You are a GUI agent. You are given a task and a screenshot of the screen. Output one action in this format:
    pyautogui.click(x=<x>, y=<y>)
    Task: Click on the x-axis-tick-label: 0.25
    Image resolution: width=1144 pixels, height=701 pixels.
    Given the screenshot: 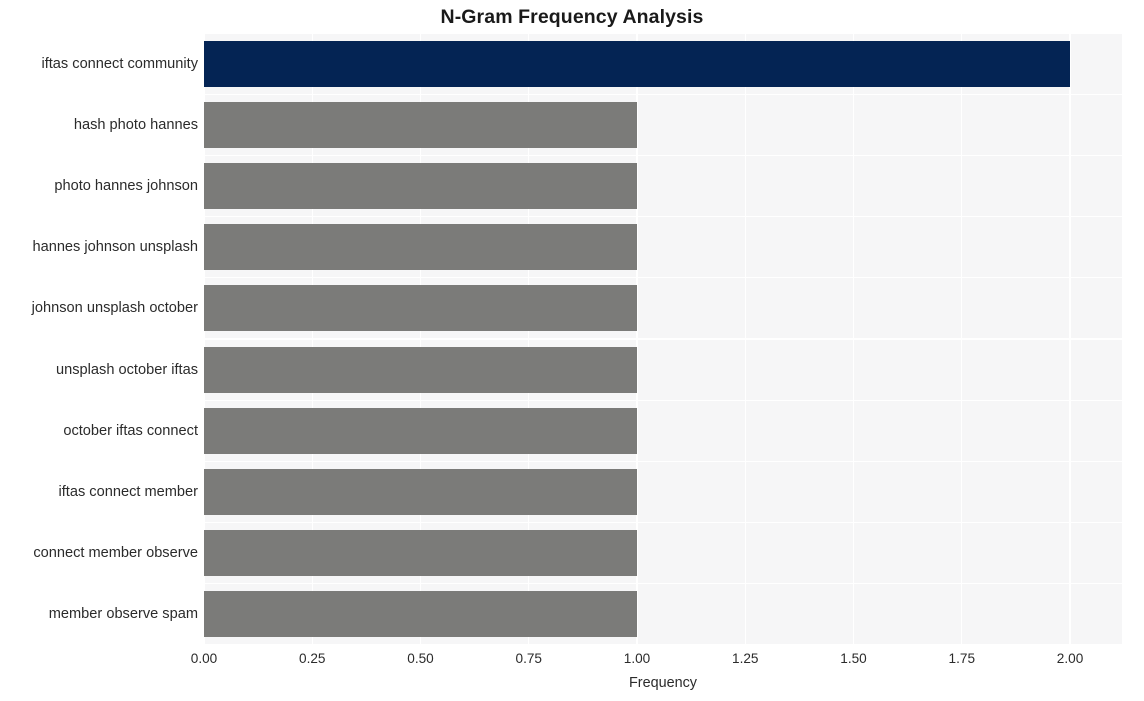 What is the action you would take?
    pyautogui.click(x=312, y=658)
    